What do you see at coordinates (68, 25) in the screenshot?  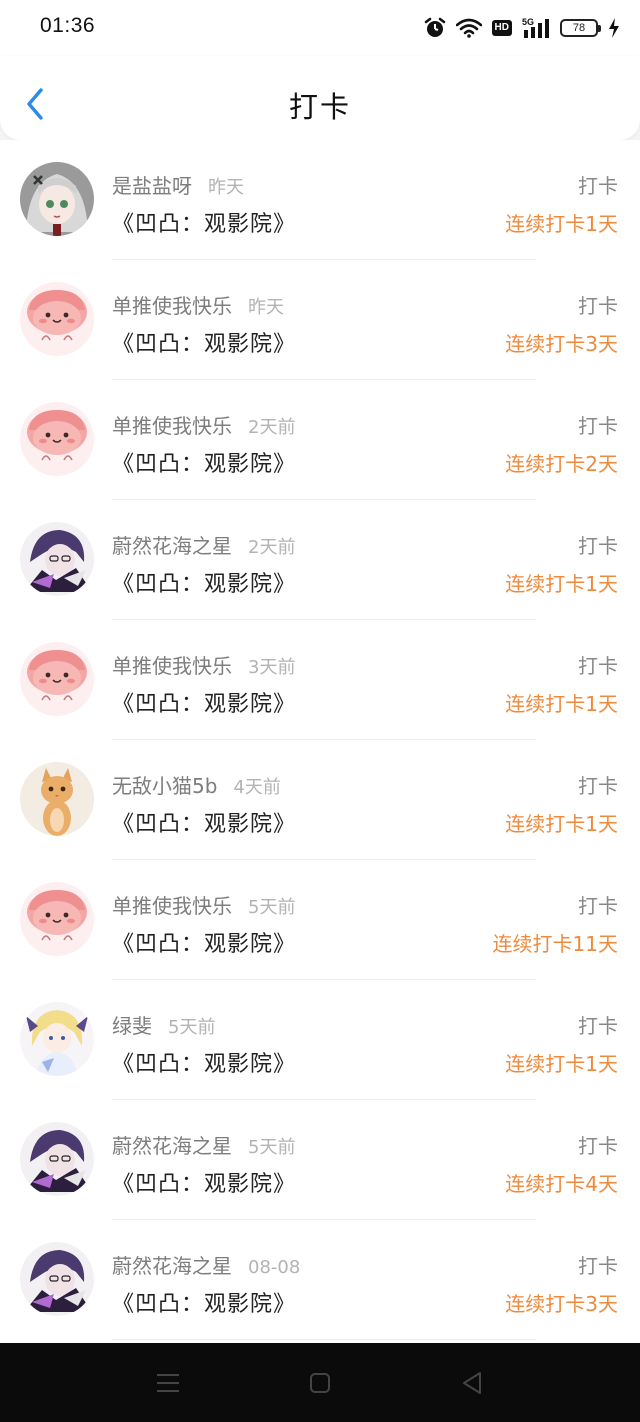 I see `status-time: 01:36` at bounding box center [68, 25].